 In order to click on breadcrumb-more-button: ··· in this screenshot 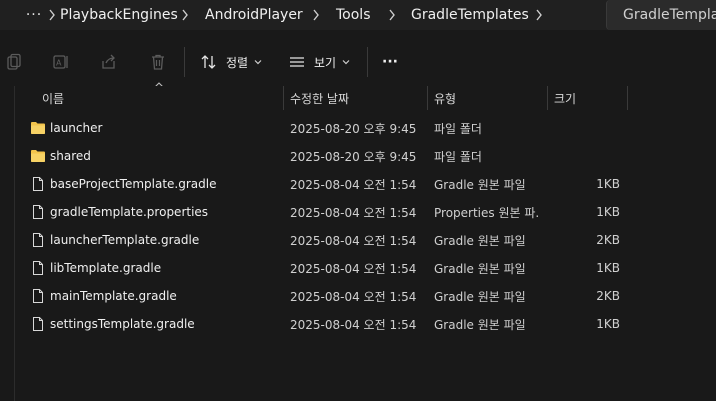, I will do `click(34, 15)`.